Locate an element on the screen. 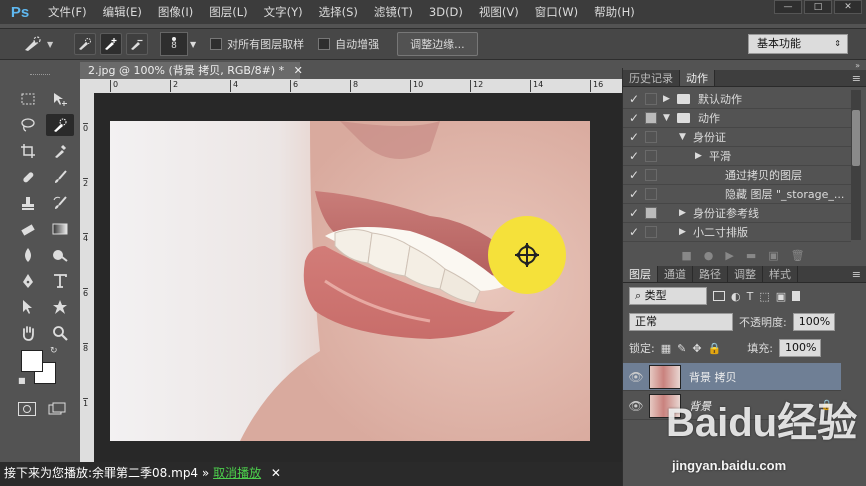 The image size is (866, 486). new-action-icon: ▣ is located at coordinates (773, 255).